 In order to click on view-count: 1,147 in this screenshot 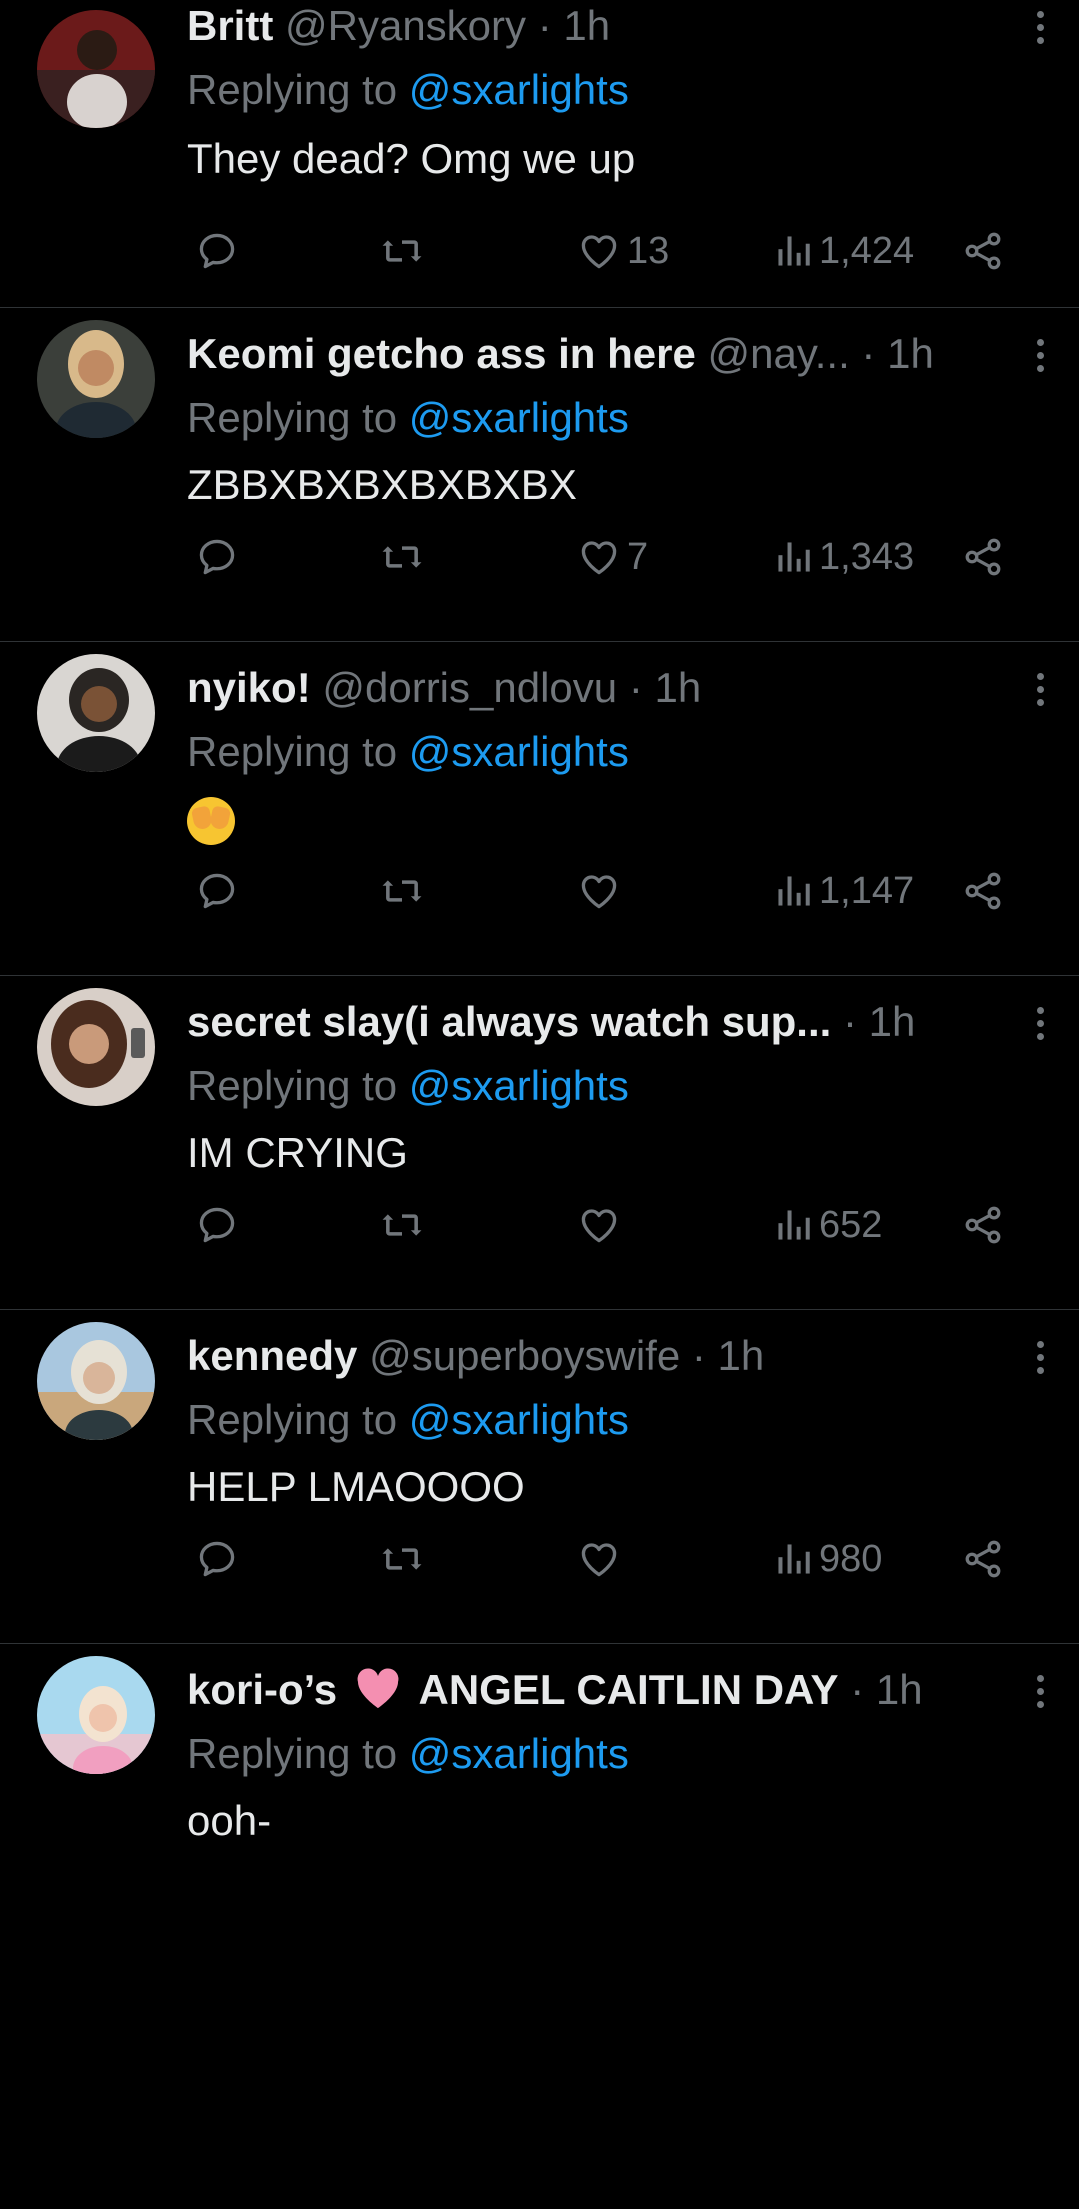, I will do `click(867, 890)`.